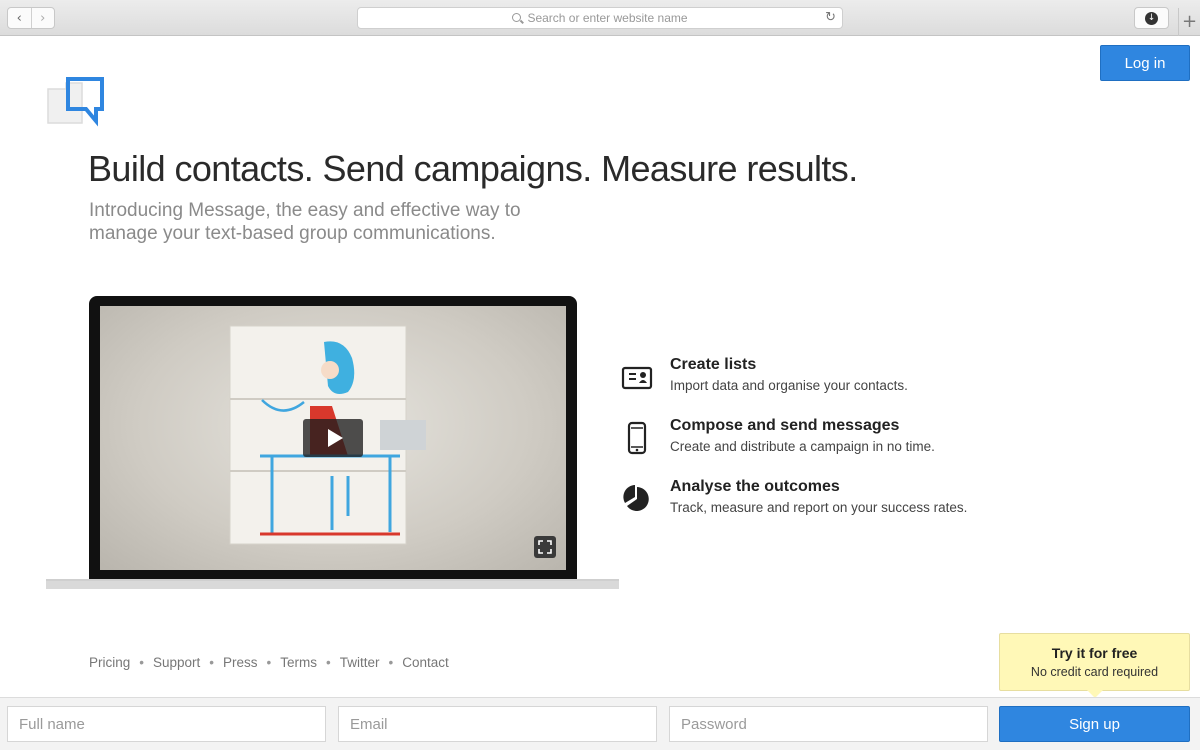 This screenshot has width=1200, height=750. I want to click on video-player, so click(333, 438).